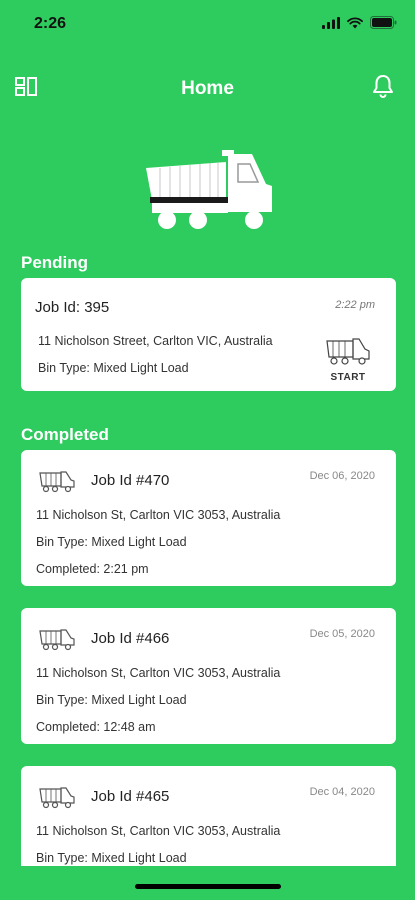 The width and height of the screenshot is (415, 900). I want to click on bell-icon, so click(383, 86).